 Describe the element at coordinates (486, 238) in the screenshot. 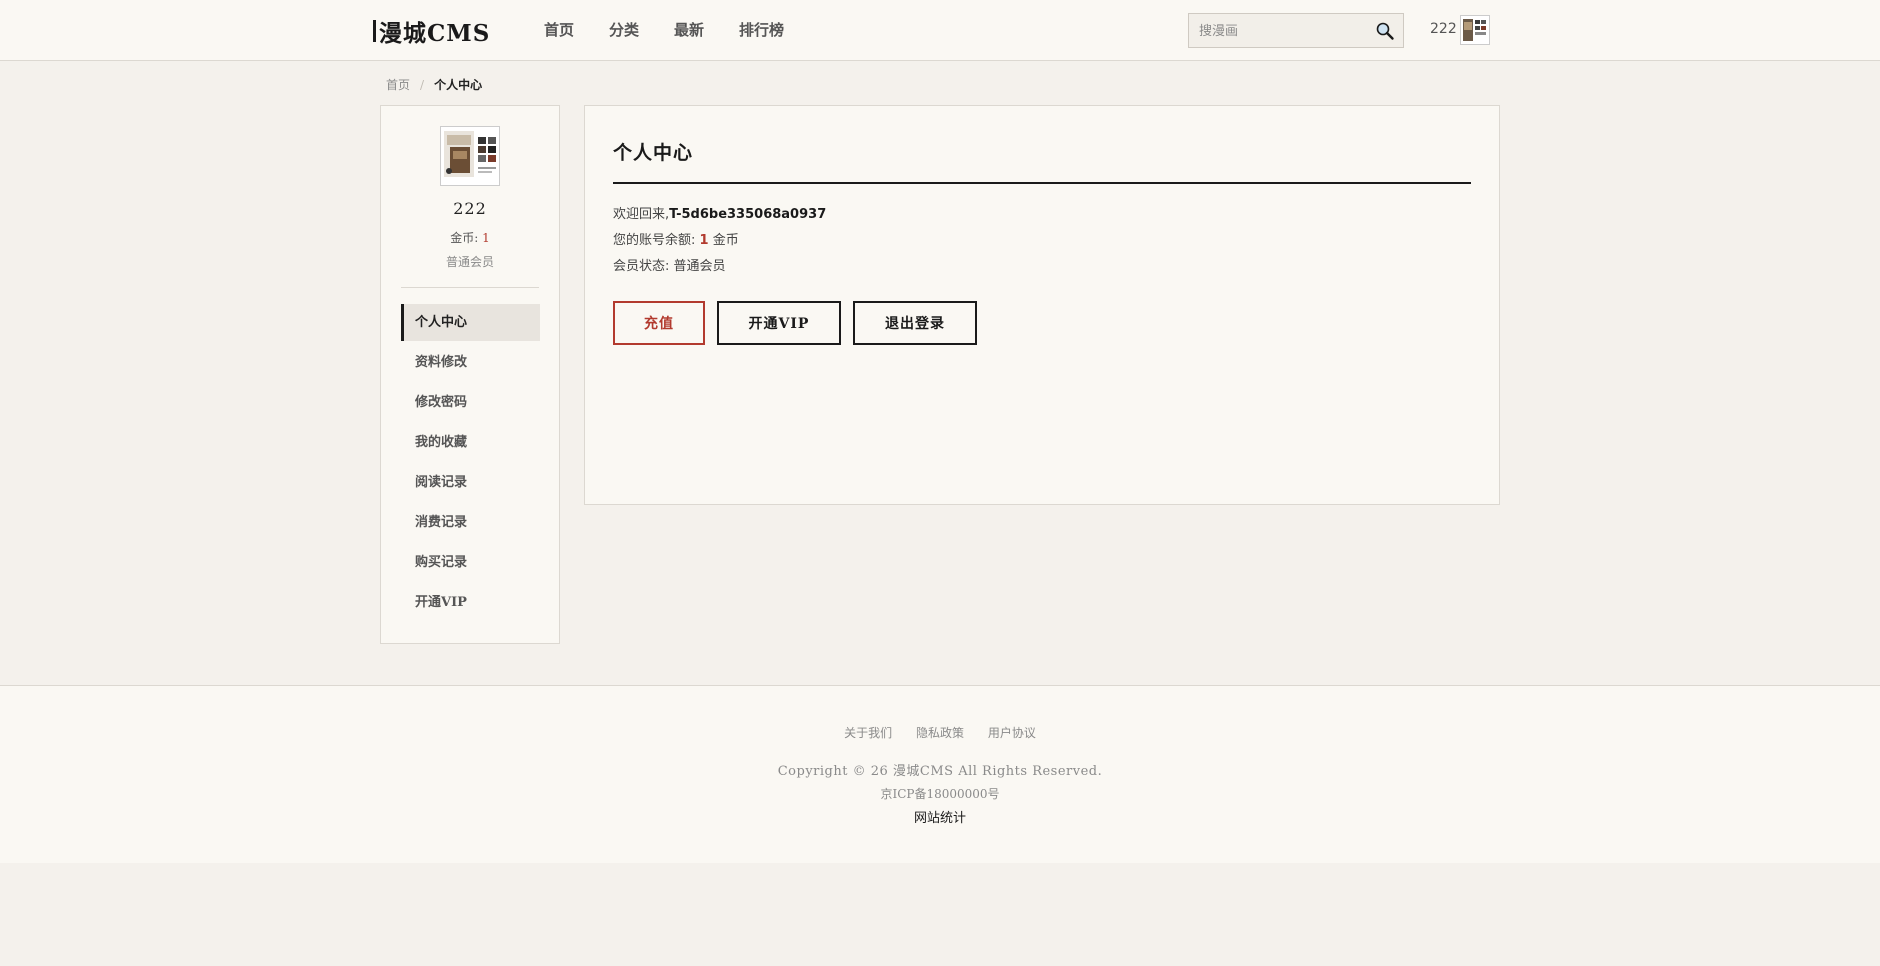

I see `coin-value: 1` at that location.